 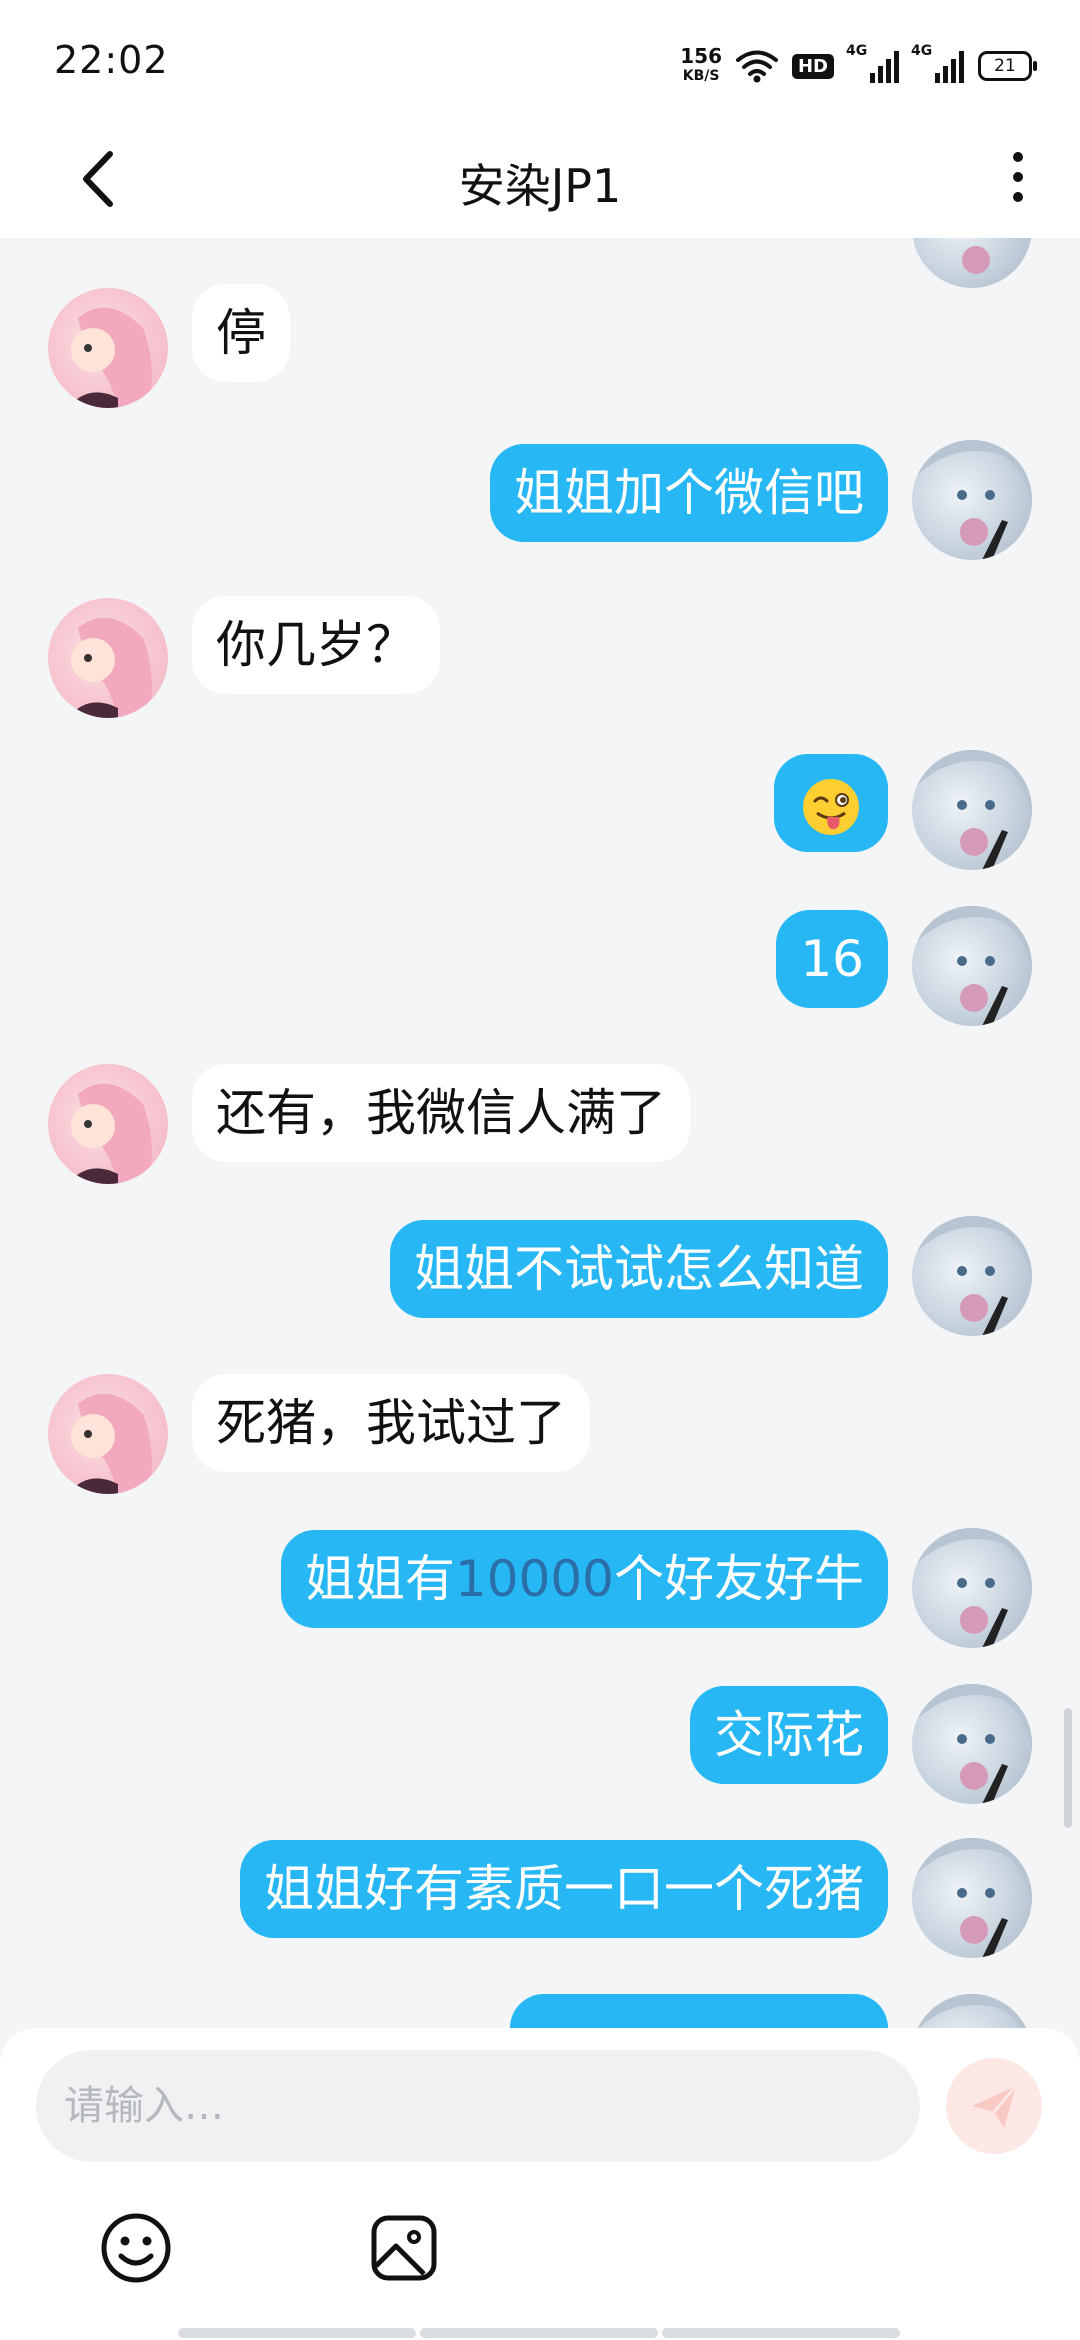 I want to click on signal-1-label: 4G, so click(x=857, y=51).